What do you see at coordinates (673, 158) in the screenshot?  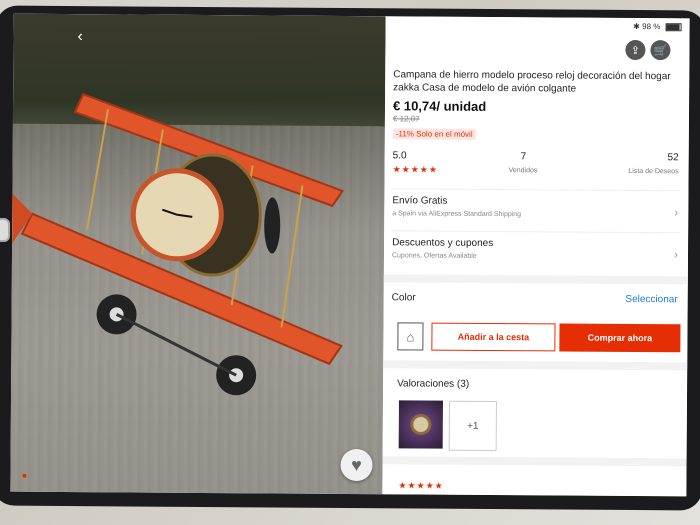 I see `wishlist-count: 52` at bounding box center [673, 158].